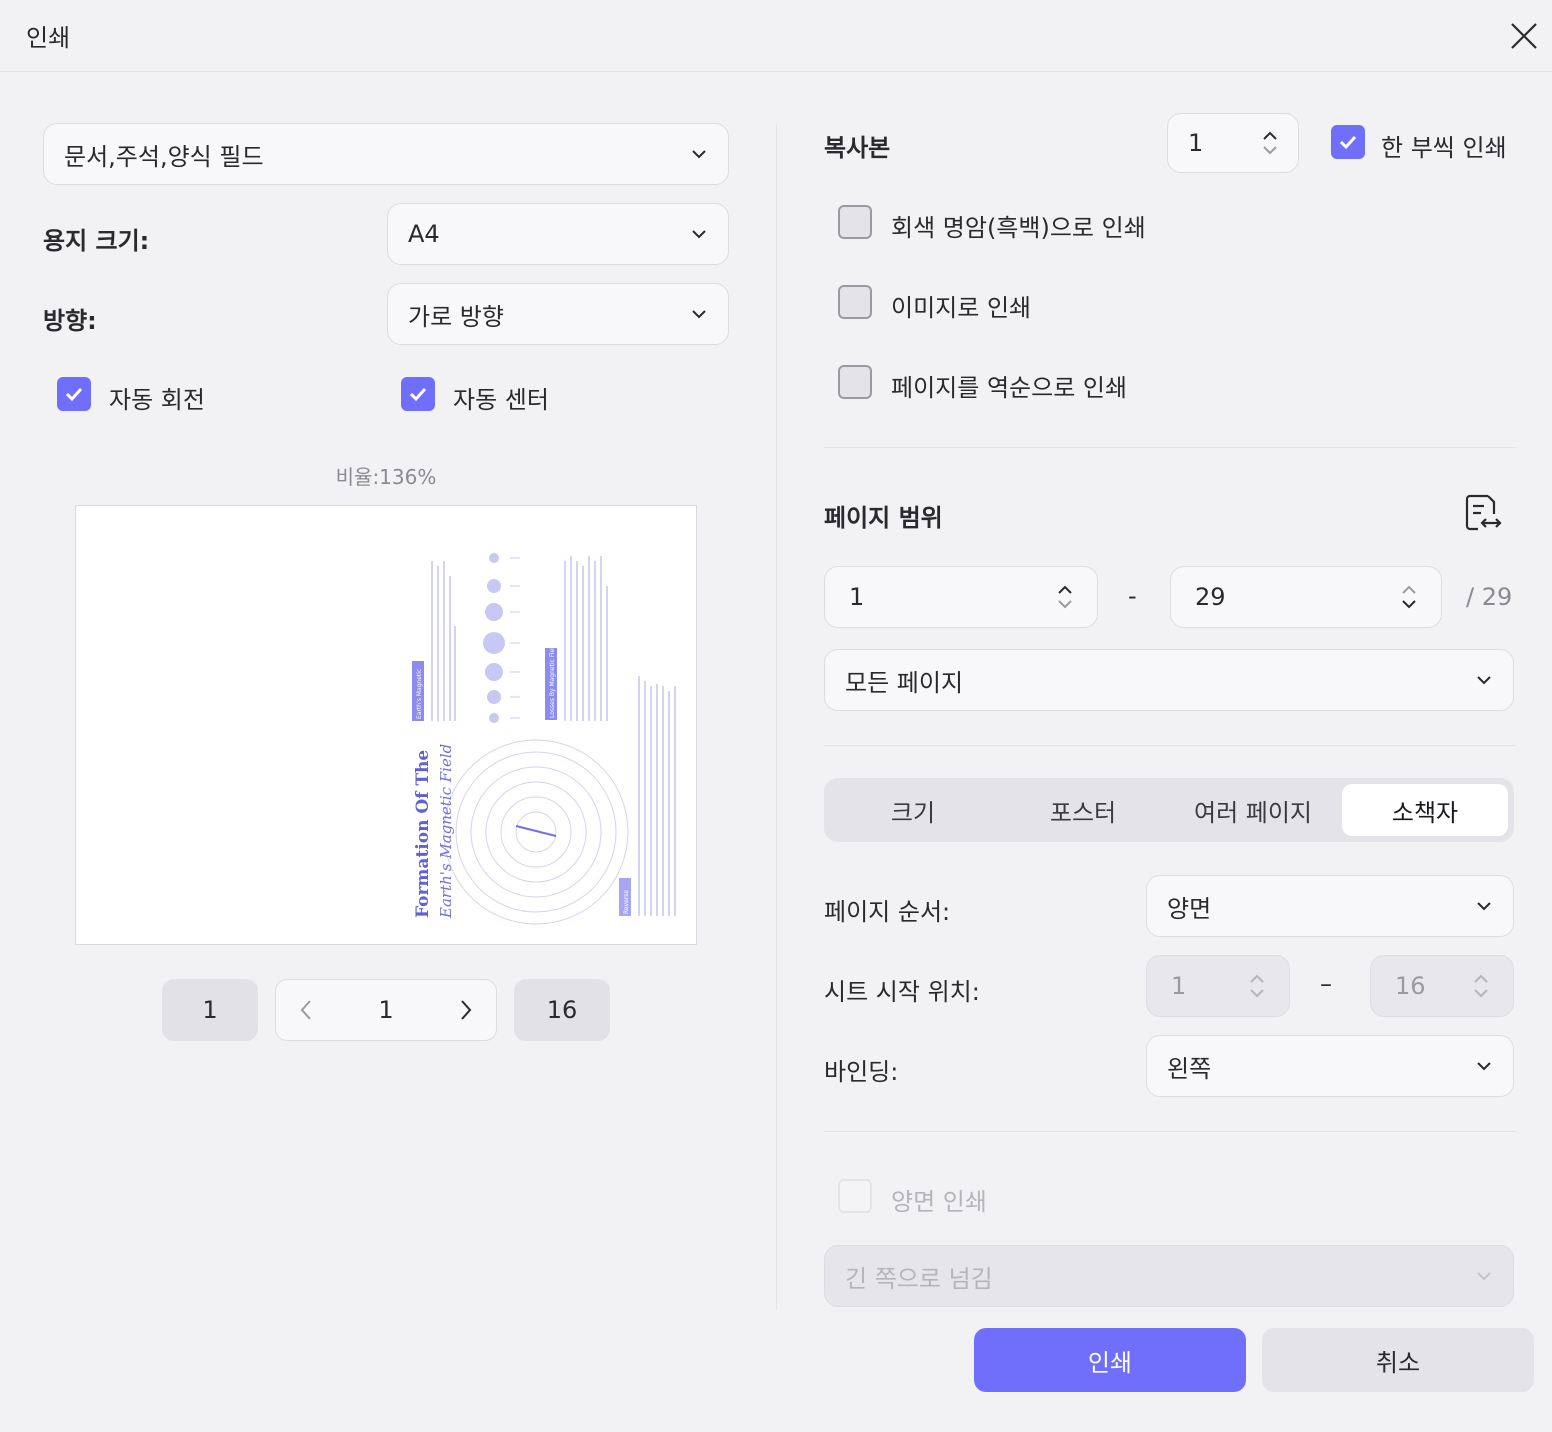 The height and width of the screenshot is (1432, 1552). I want to click on page-order-value: 양면, so click(1189, 908).